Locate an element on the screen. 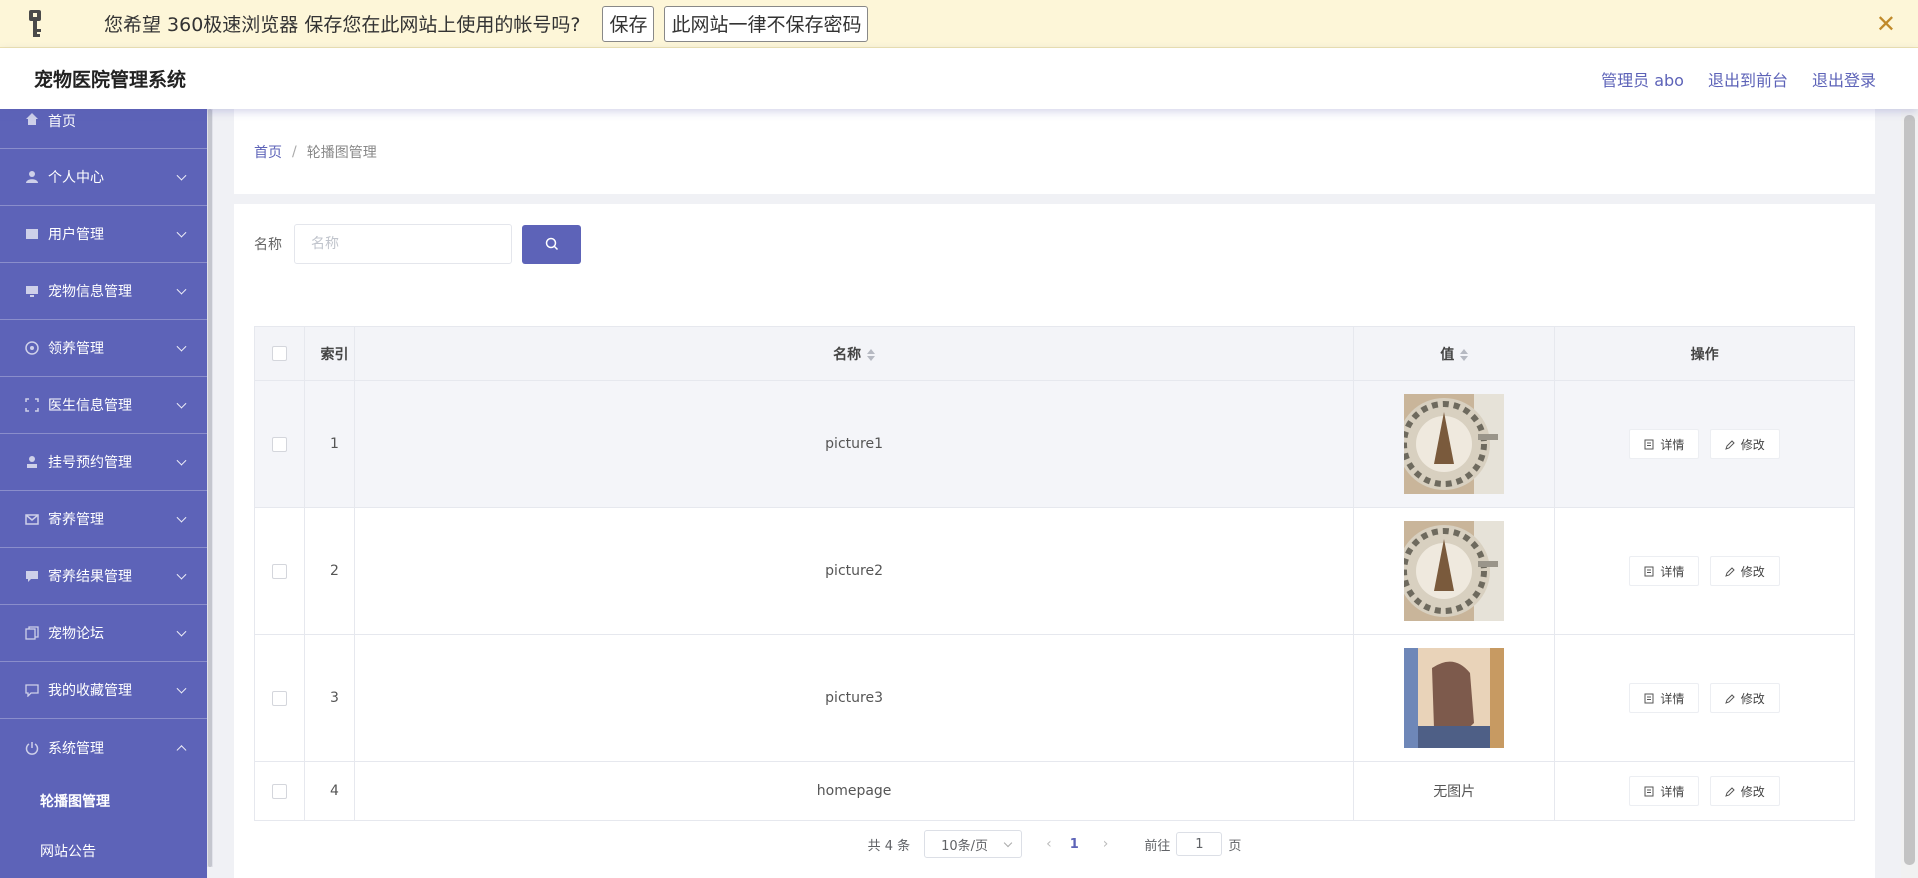 This screenshot has width=1918, height=878. table-row: 3 picture3 详情 修改 is located at coordinates (1054, 698).